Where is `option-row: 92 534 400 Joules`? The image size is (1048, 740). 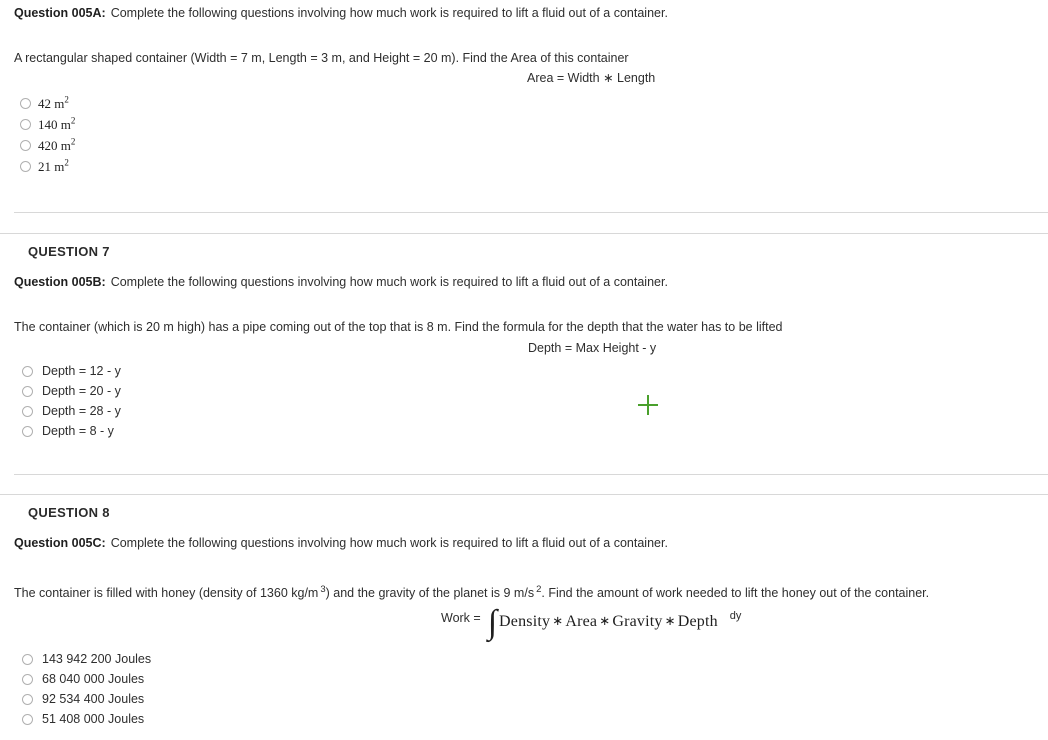
option-row: 92 534 400 Joules is located at coordinates (86, 699).